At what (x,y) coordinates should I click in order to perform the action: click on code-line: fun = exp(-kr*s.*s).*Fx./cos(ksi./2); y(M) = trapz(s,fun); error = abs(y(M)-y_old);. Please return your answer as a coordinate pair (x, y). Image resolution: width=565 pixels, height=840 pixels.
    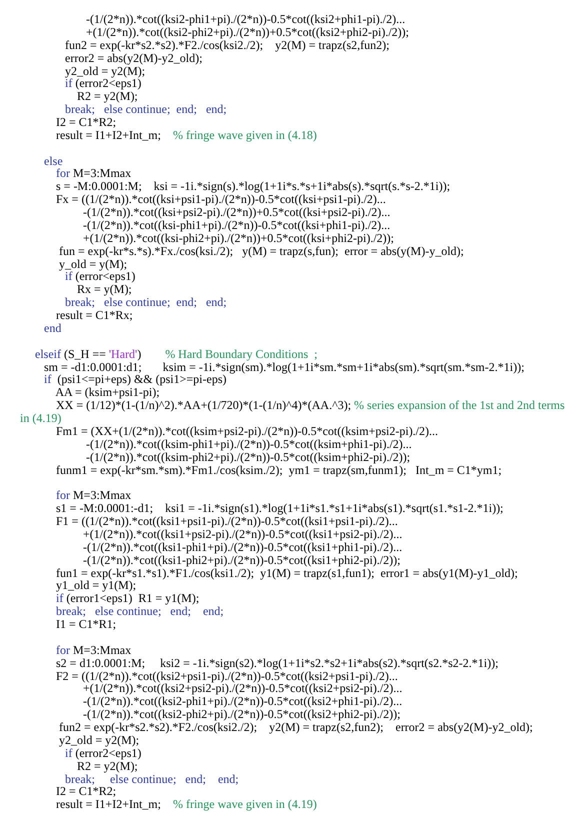
    Looking at the image, I should click on (261, 251).